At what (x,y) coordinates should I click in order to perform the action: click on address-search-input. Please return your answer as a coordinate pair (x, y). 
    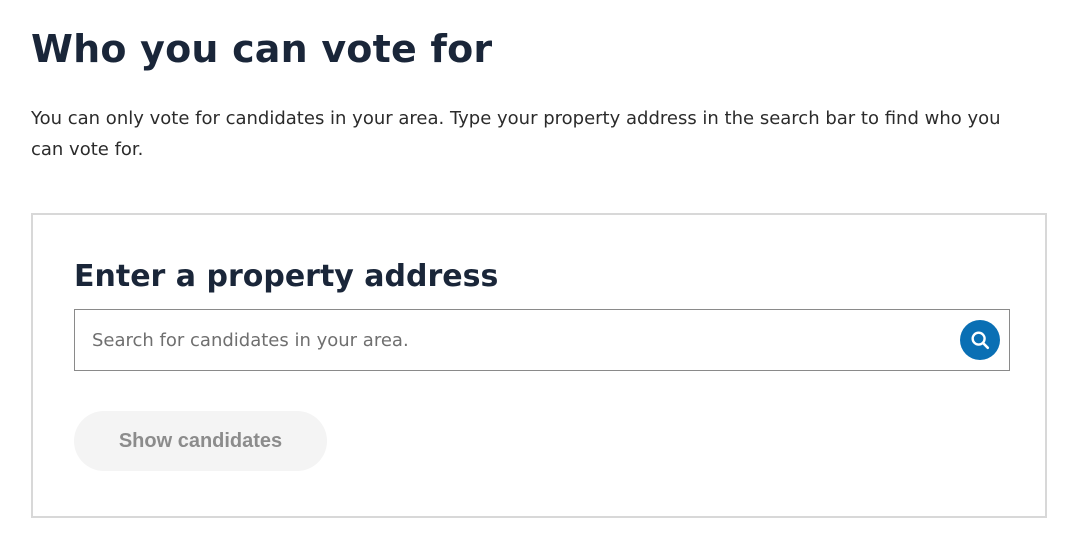
    Looking at the image, I should click on (510, 340).